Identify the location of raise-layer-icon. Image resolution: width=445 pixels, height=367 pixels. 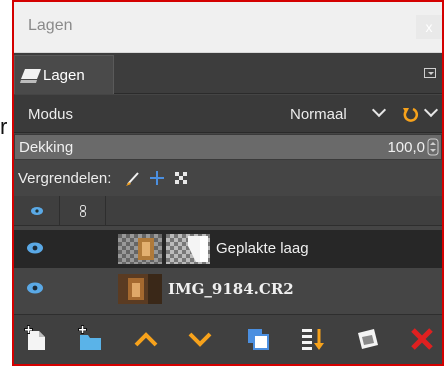
(146, 339).